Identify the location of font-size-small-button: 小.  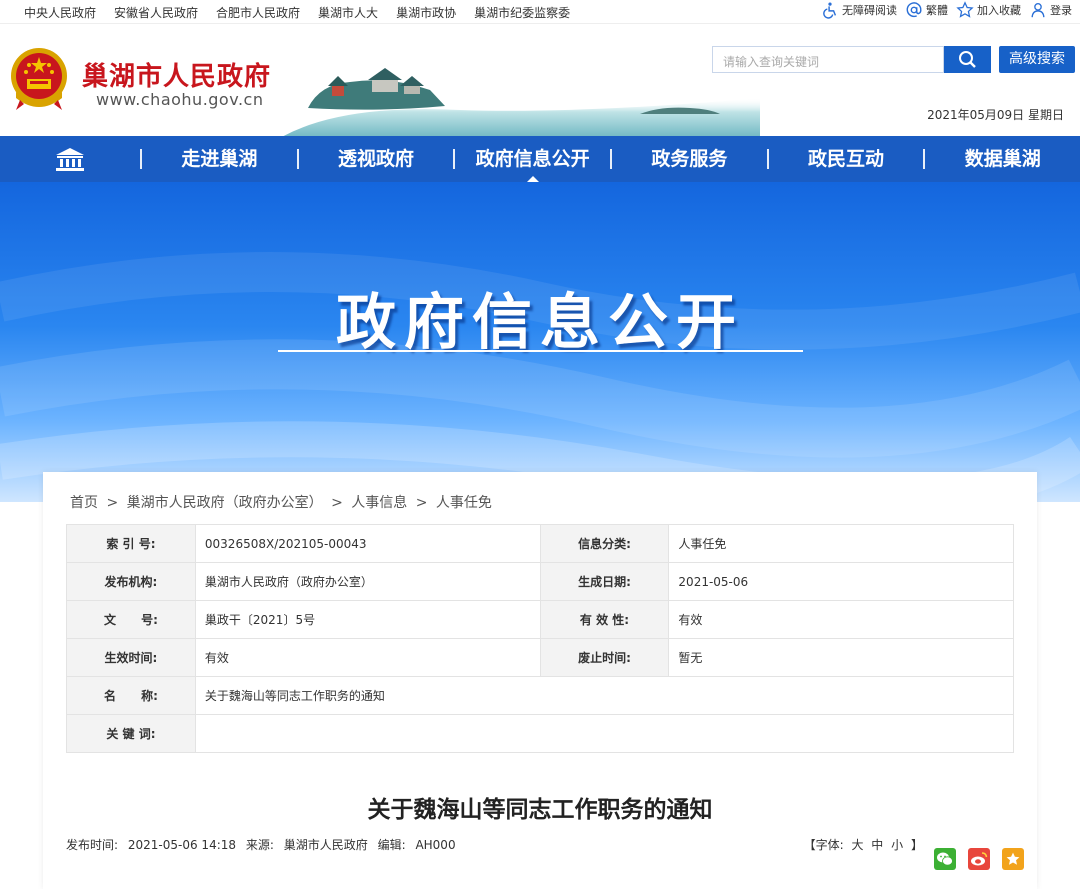
(897, 845).